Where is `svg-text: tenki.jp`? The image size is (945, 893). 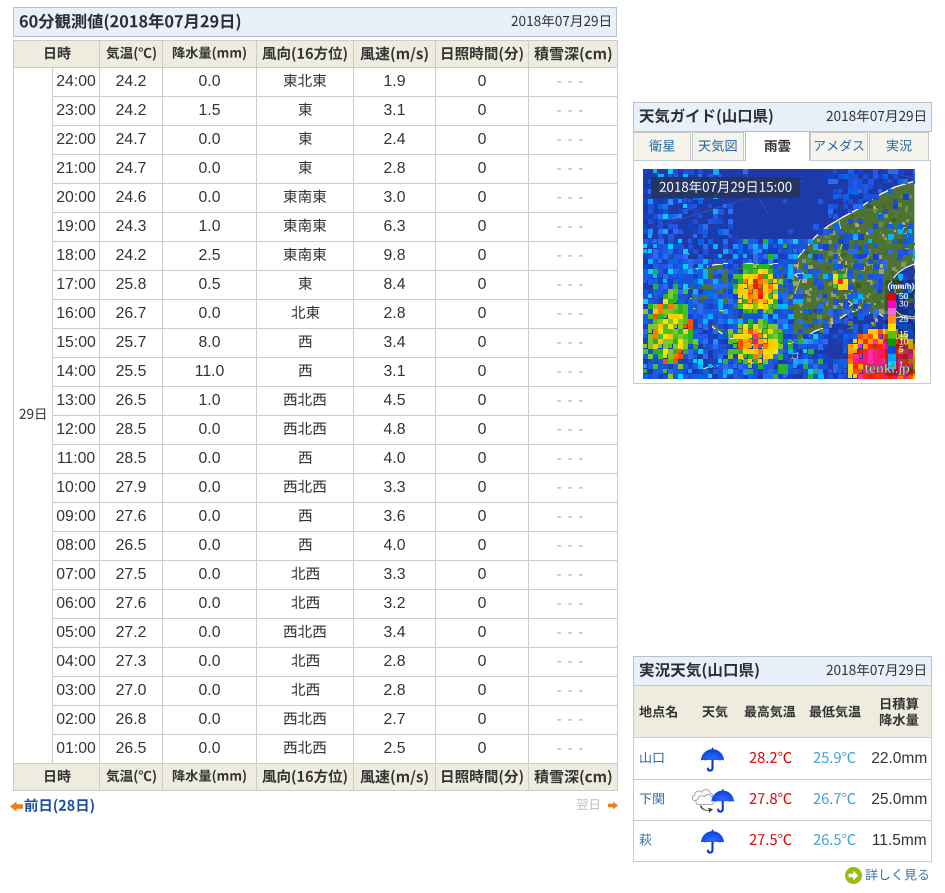 svg-text: tenki.jp is located at coordinates (887, 368).